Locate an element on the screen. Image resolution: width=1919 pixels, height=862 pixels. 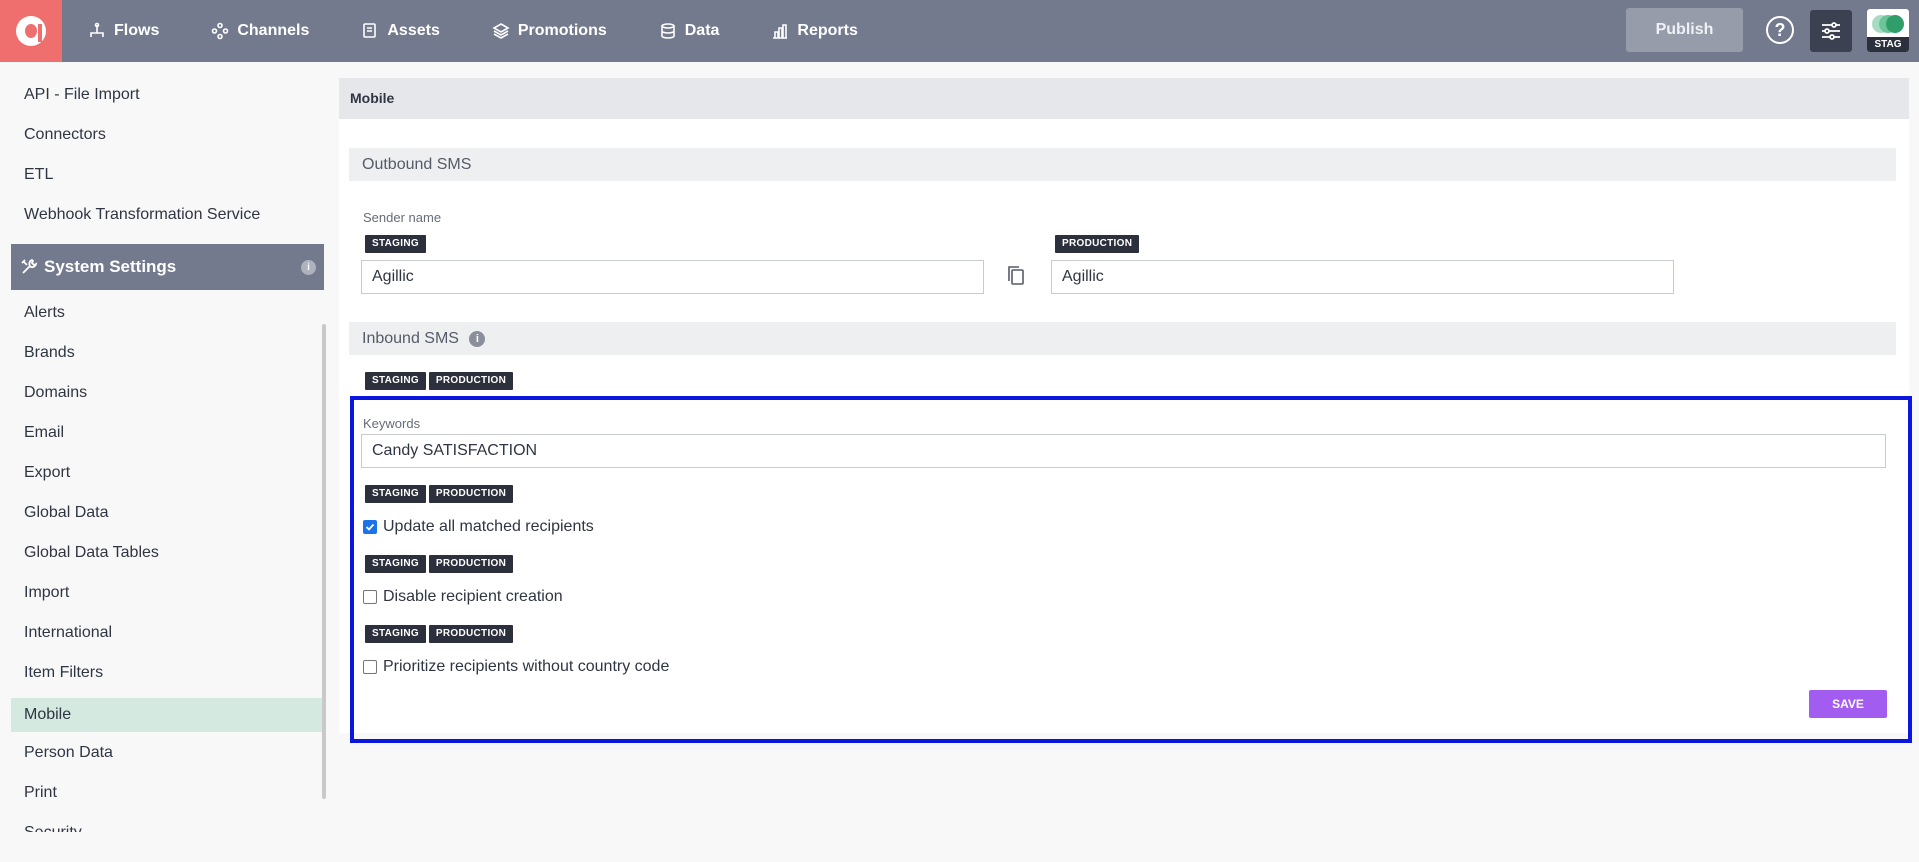
sidebar-item-api-file-import: API - File Import is located at coordinates (82, 95).